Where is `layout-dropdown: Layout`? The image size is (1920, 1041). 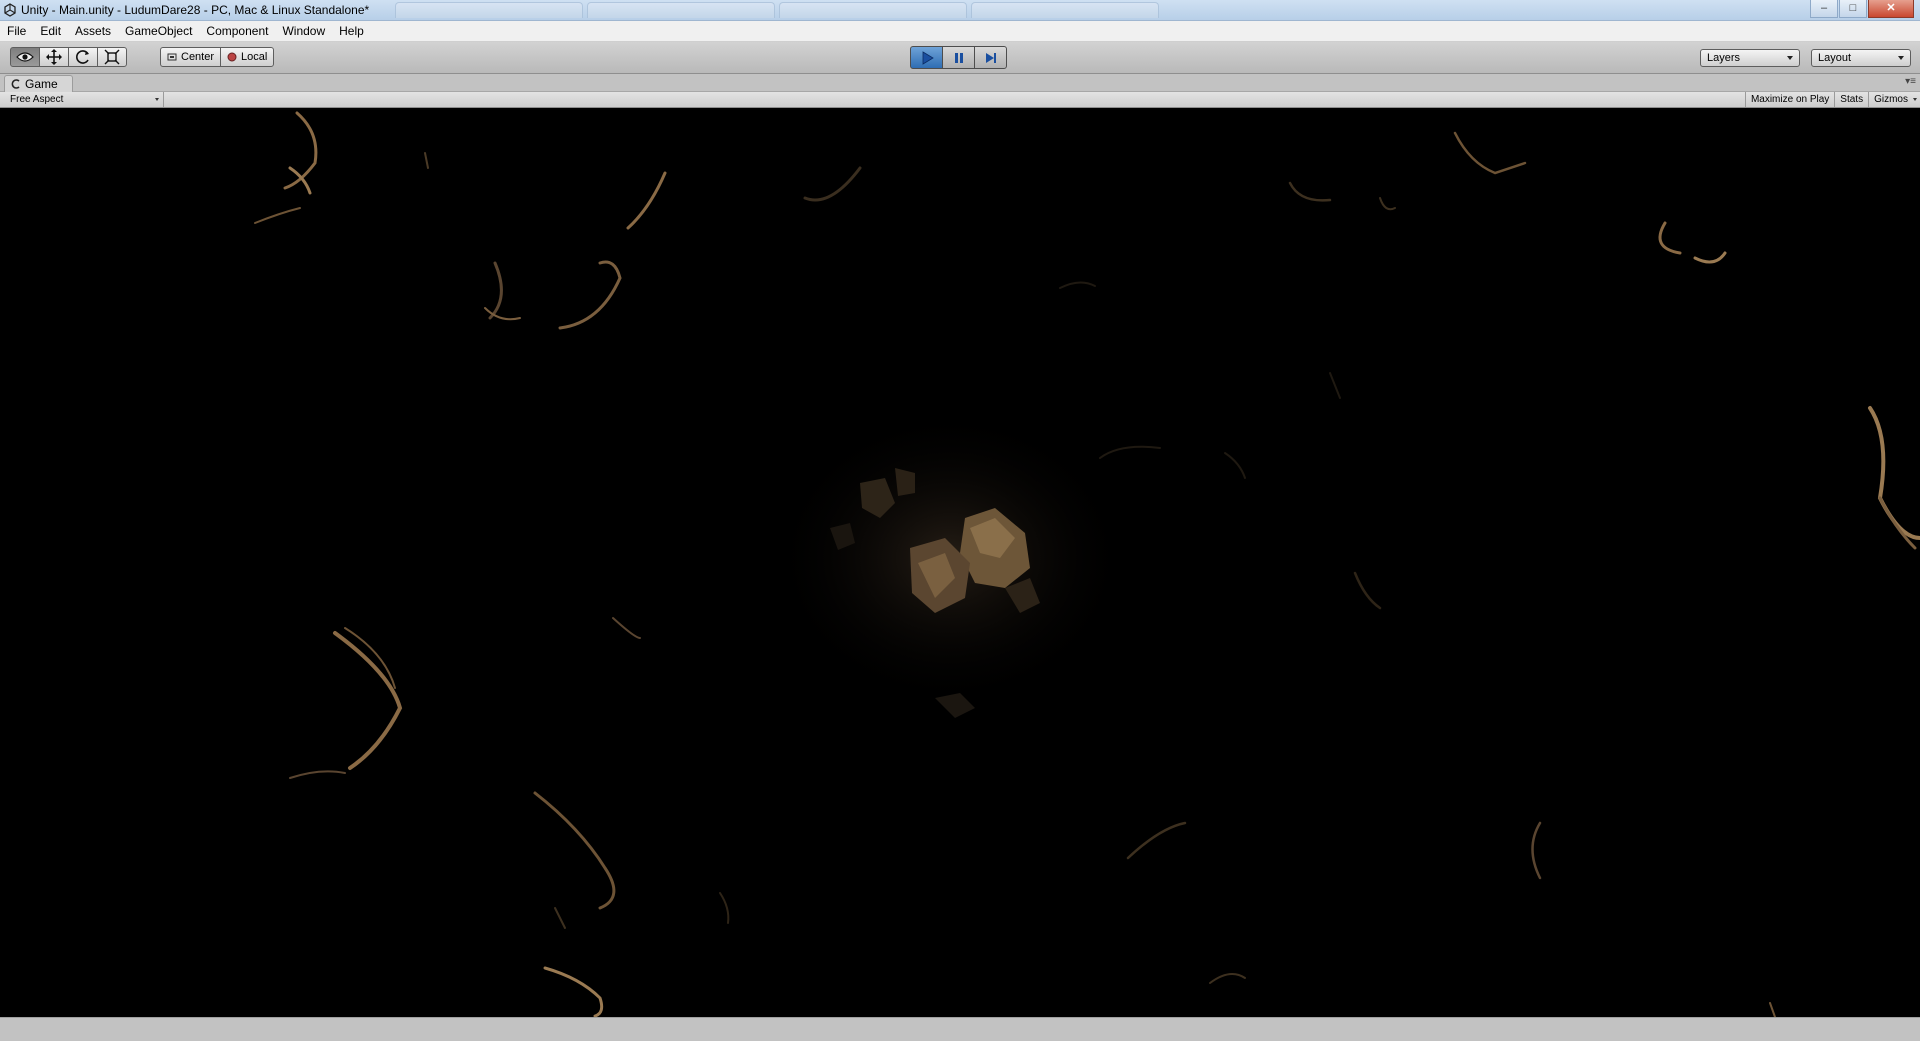
layout-dropdown: Layout is located at coordinates (1861, 58).